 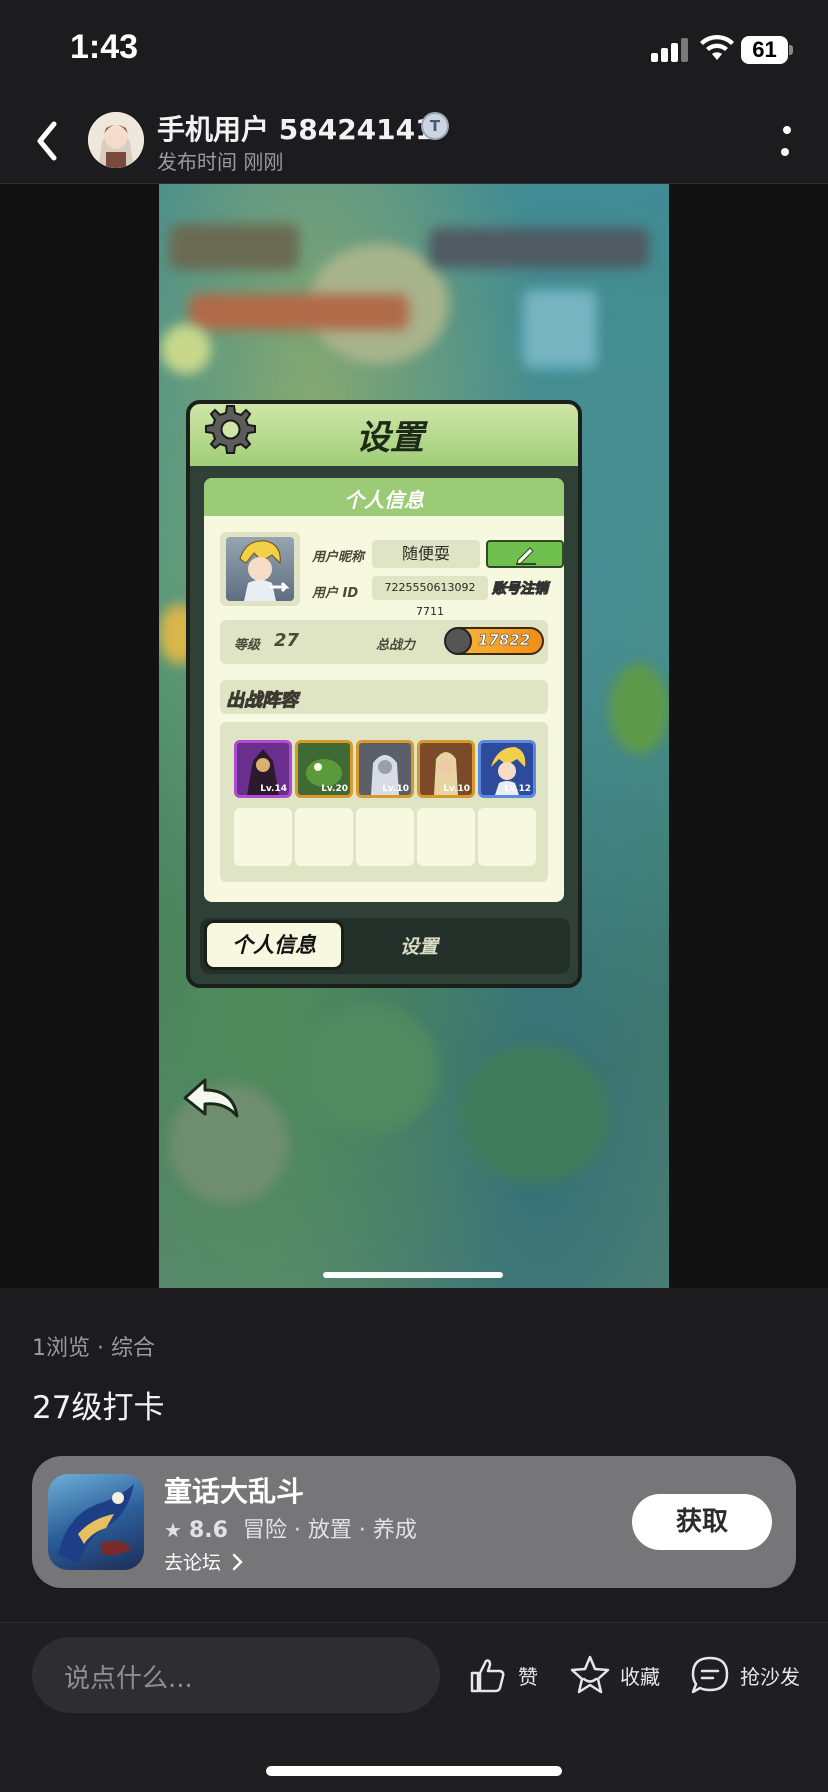 What do you see at coordinates (237, 1562) in the screenshot?
I see `chevron-right-icon` at bounding box center [237, 1562].